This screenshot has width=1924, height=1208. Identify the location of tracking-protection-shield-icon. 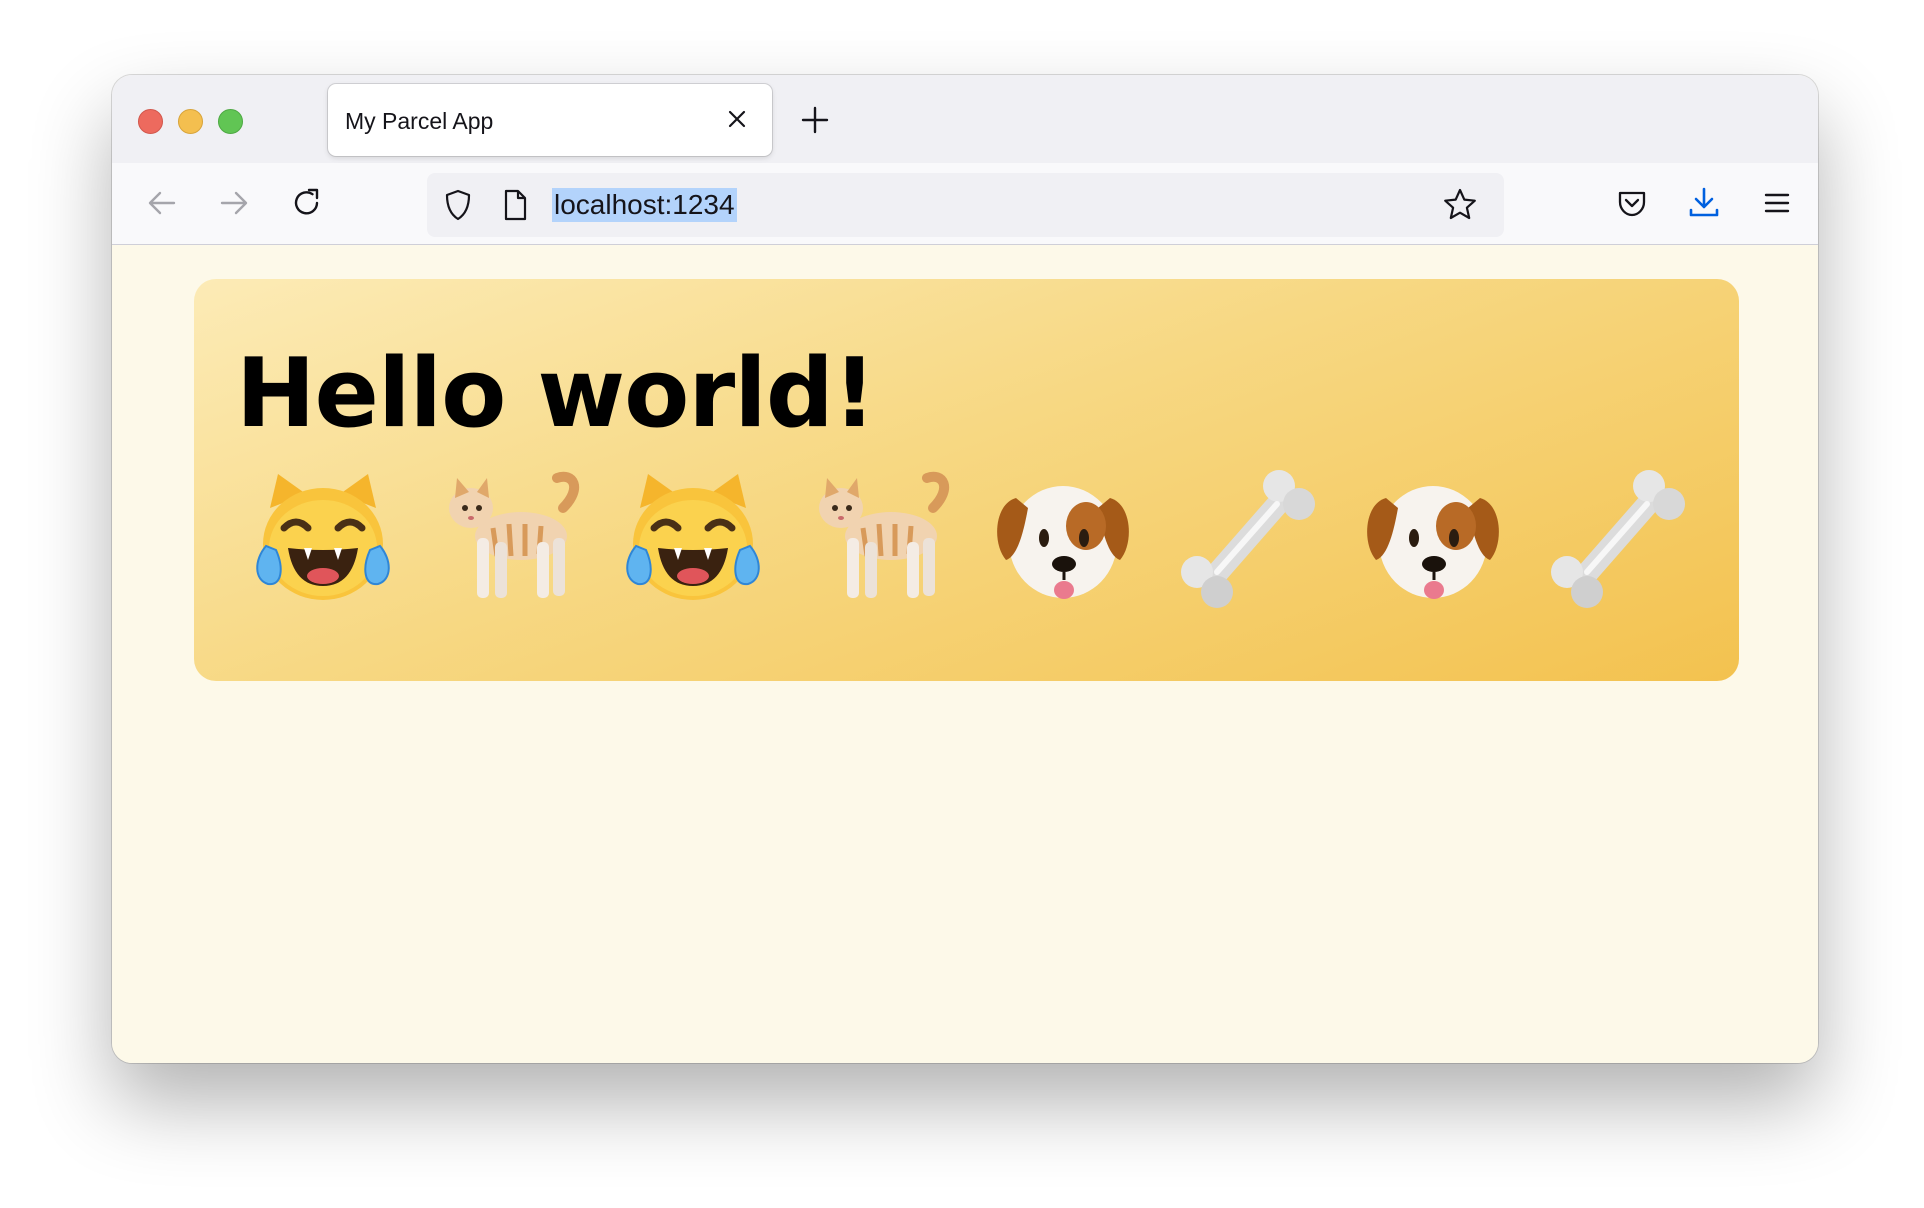
(458, 205).